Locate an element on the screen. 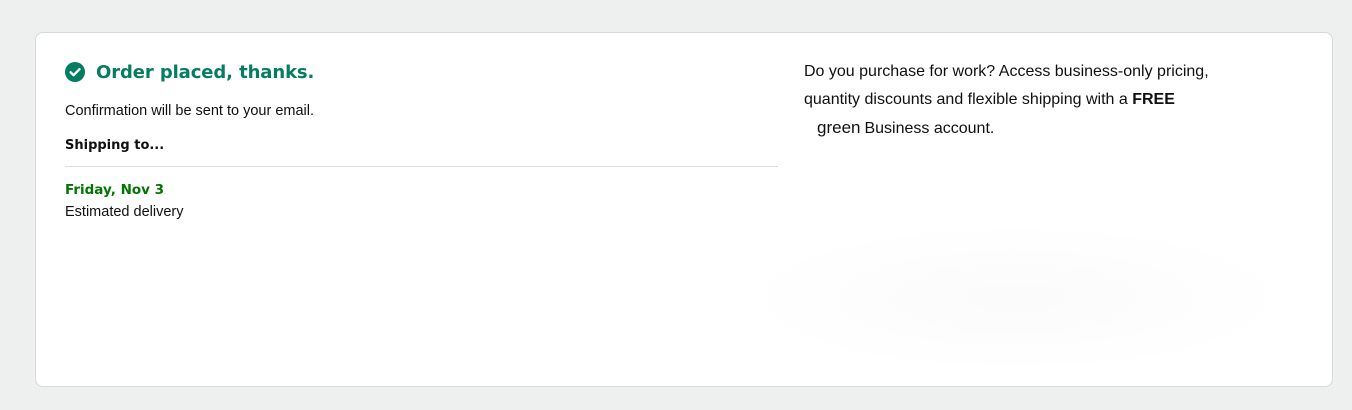 This screenshot has height=410, width=1352. promo-green-word: green is located at coordinates (839, 127).